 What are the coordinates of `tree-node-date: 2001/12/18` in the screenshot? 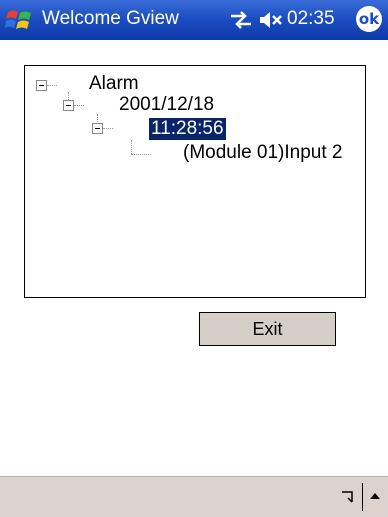 It's located at (166, 105).